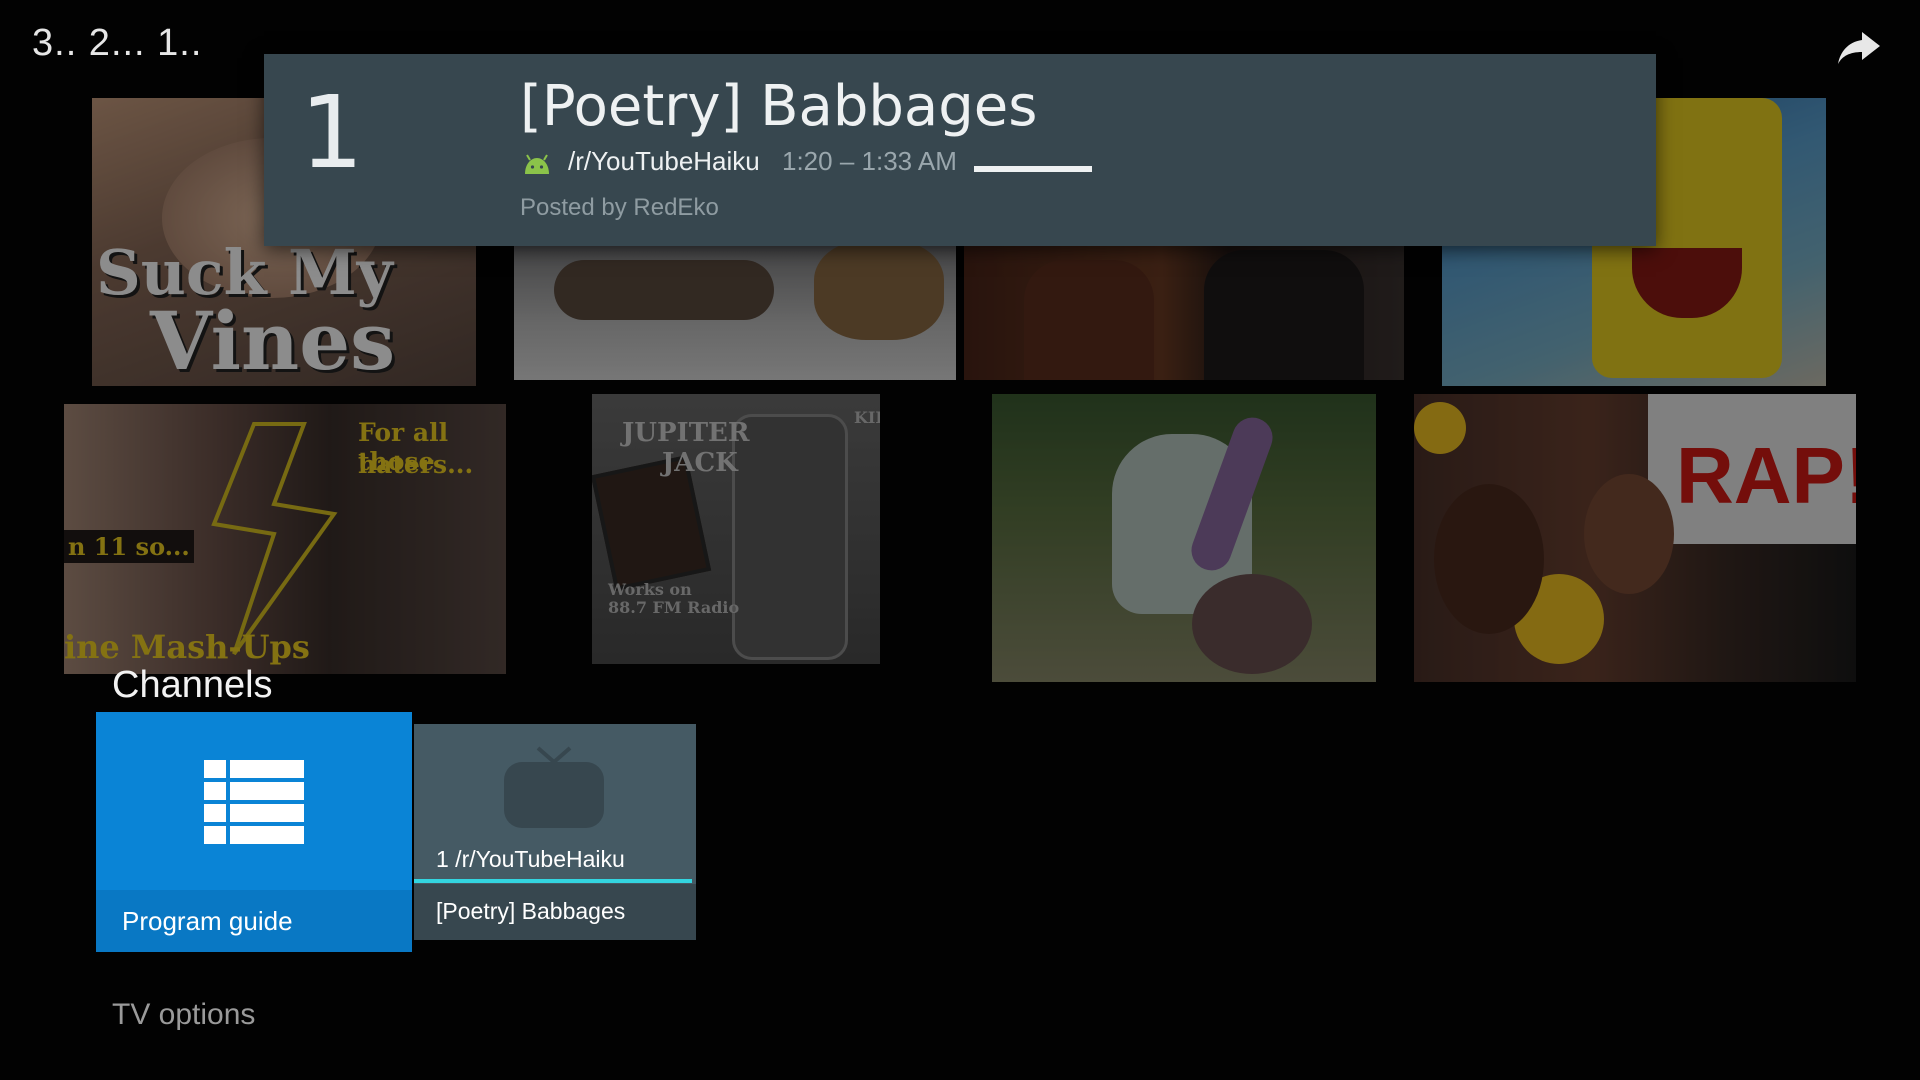 The width and height of the screenshot is (1920, 1080). Describe the element at coordinates (117, 43) in the screenshot. I see `screen-title: 3.. 2... 1..` at that location.